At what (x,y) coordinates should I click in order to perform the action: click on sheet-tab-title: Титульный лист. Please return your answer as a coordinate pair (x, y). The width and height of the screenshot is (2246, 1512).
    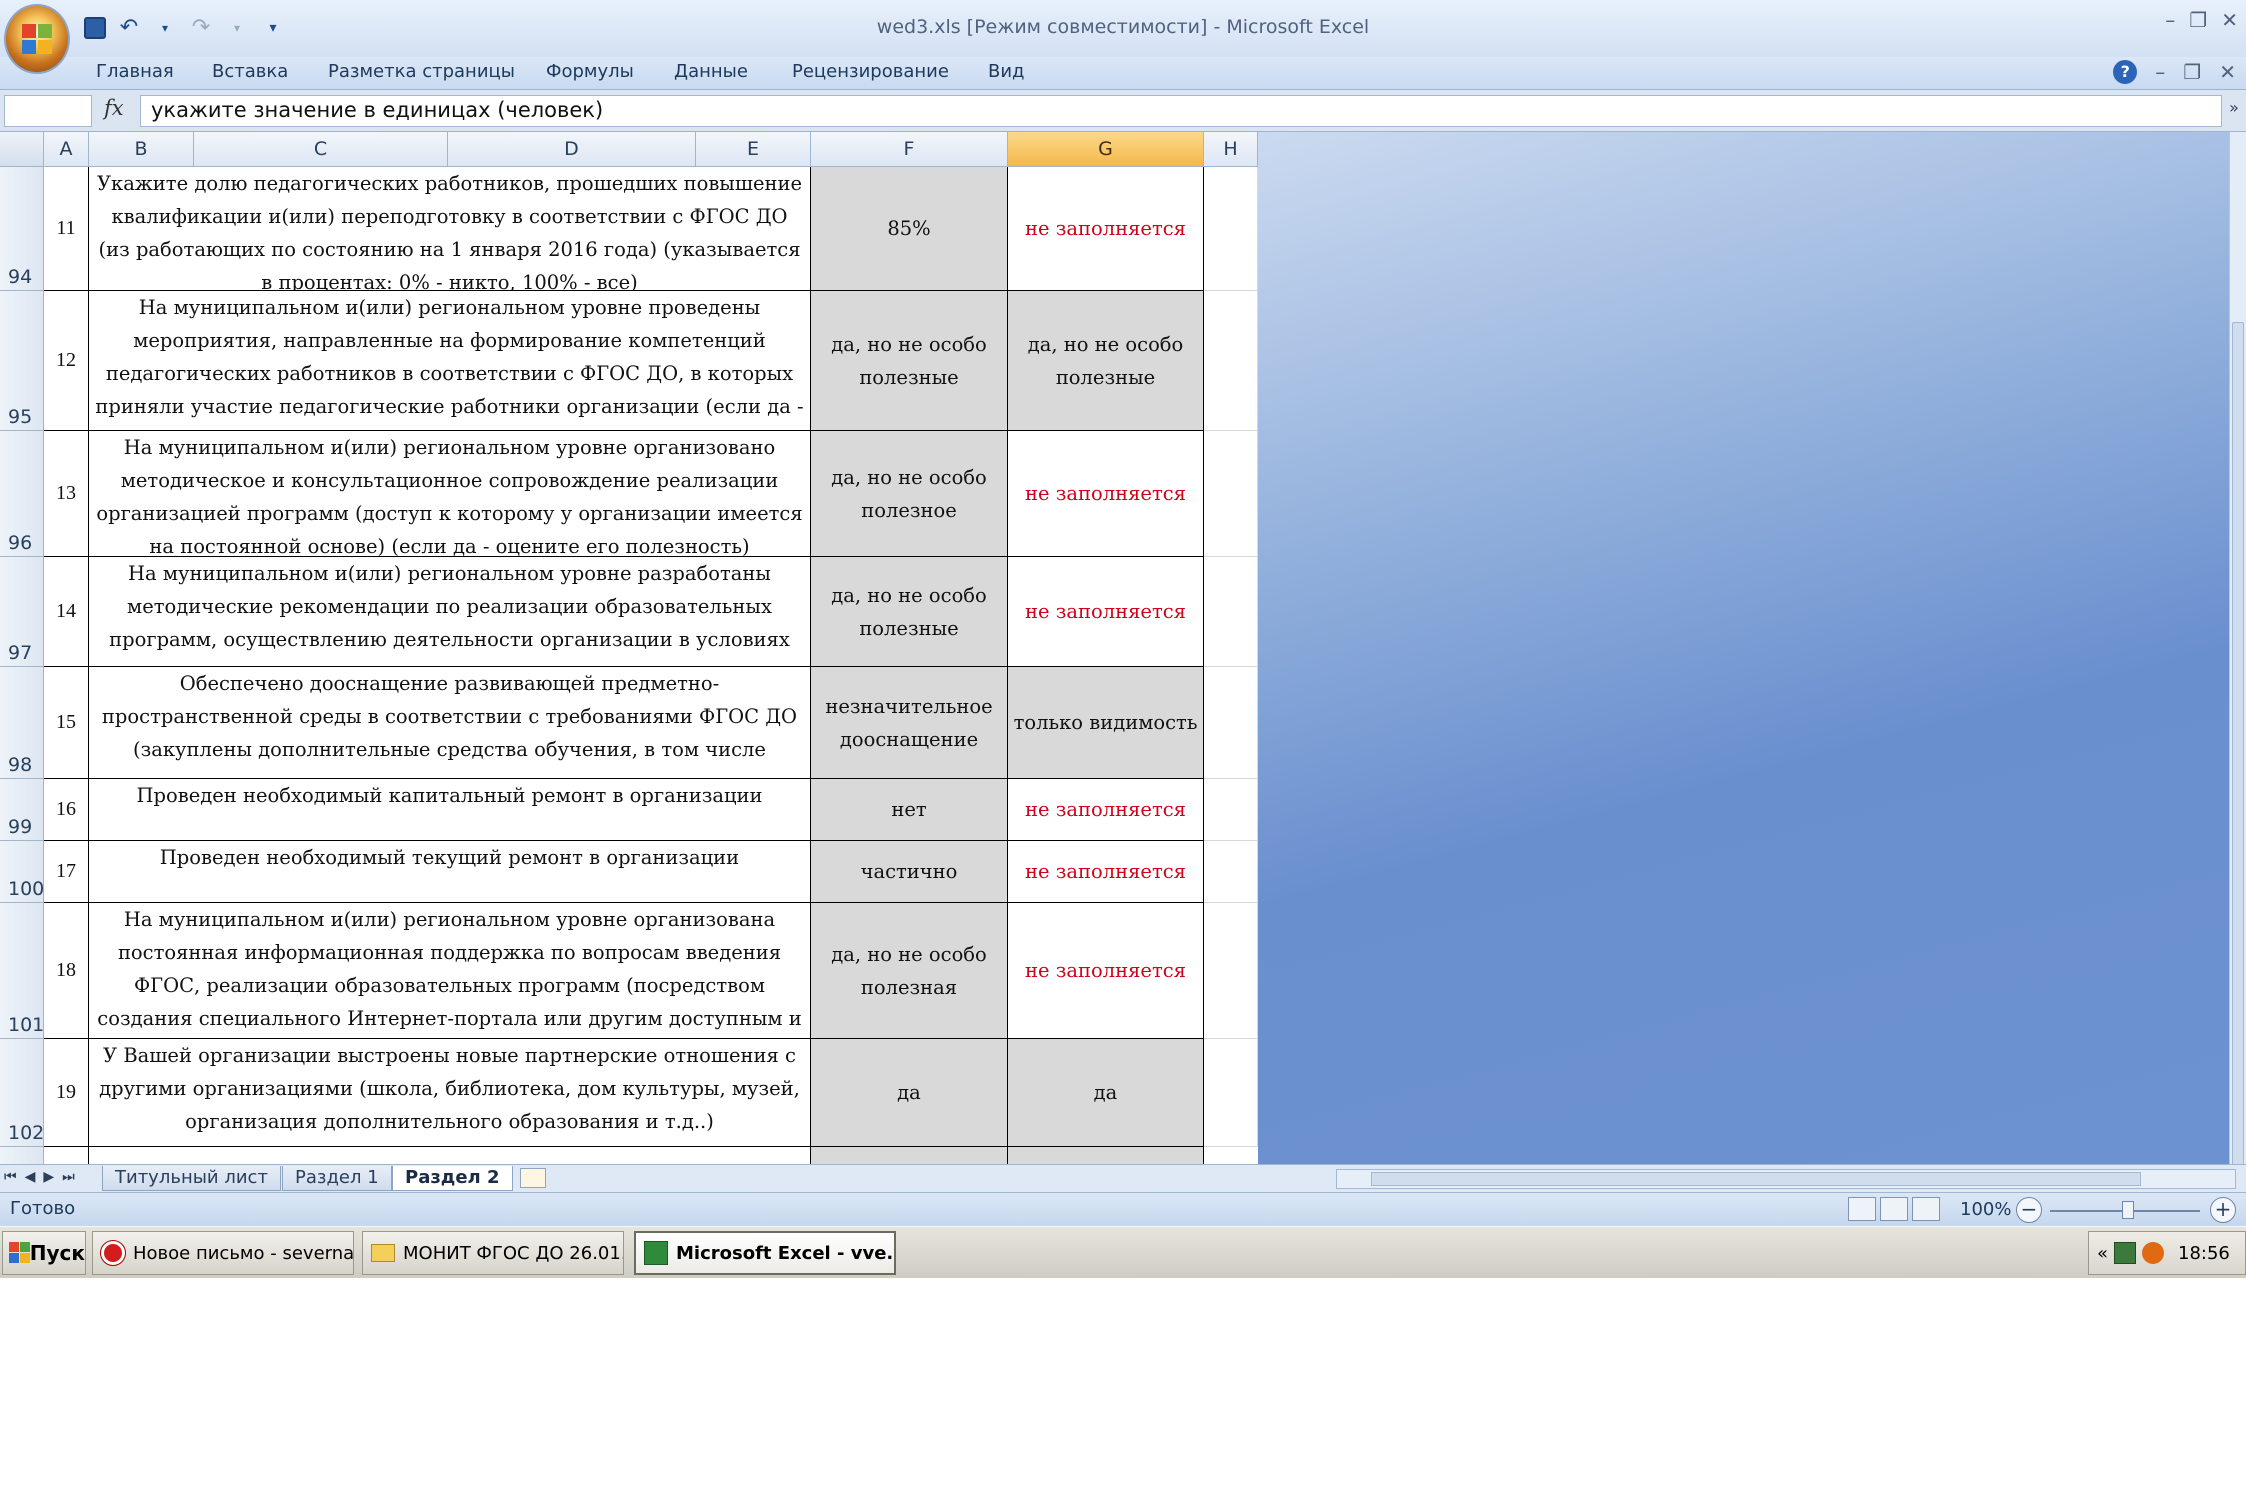
    Looking at the image, I should click on (191, 1178).